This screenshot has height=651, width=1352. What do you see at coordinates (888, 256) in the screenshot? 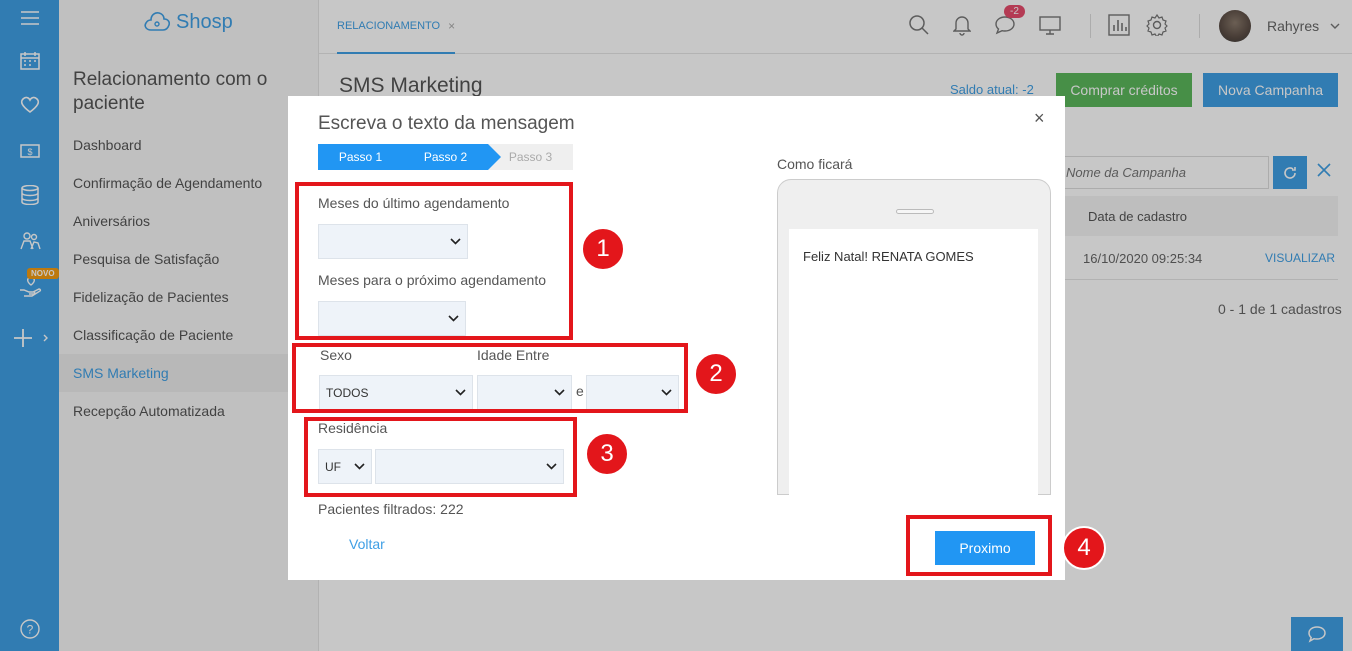
I see `preview-message: Feliz Natal! RENATA GOMES` at bounding box center [888, 256].